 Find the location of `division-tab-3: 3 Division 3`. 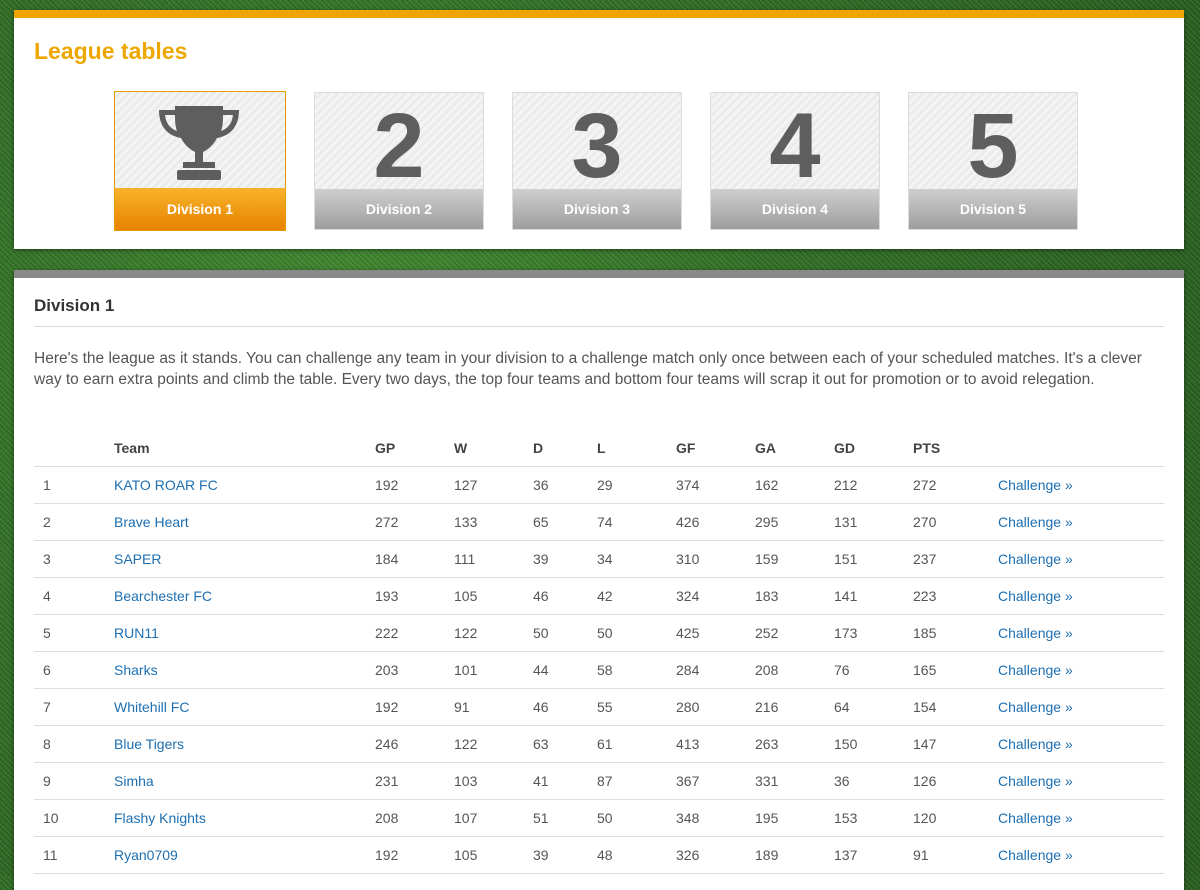

division-tab-3: 3 Division 3 is located at coordinates (597, 161).